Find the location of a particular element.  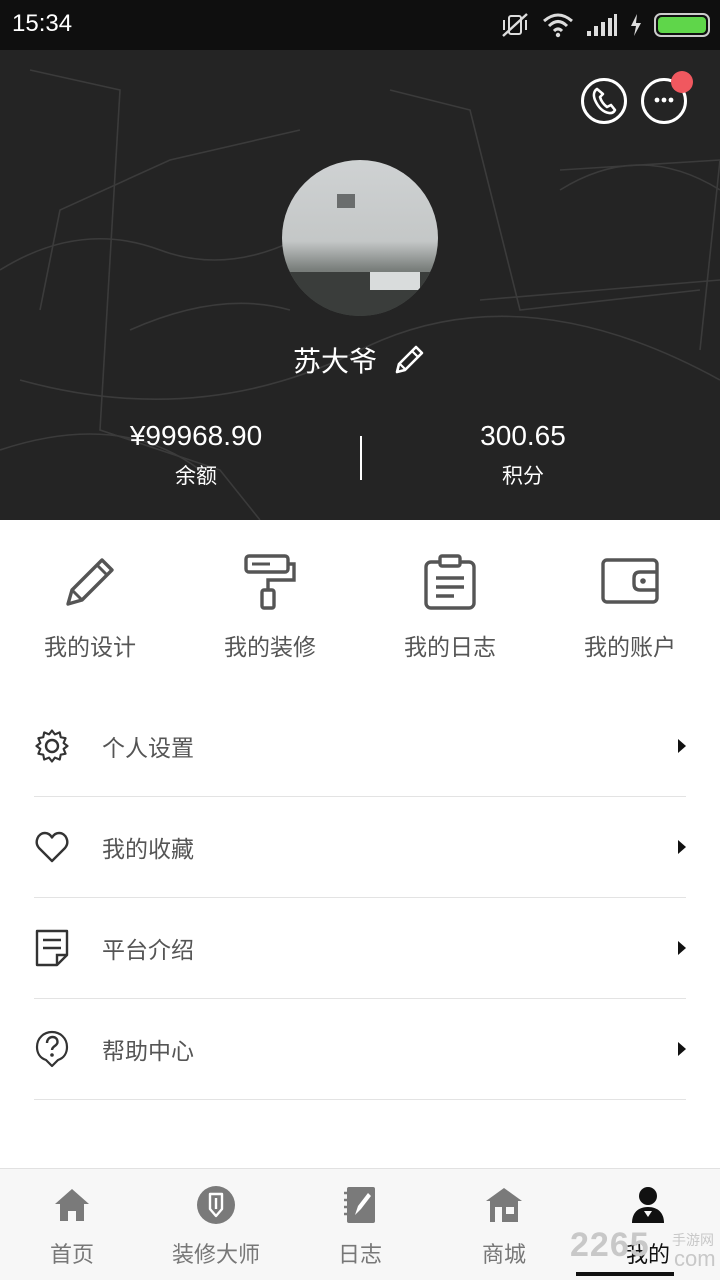

tab-home: 首页 is located at coordinates (72, 1224).